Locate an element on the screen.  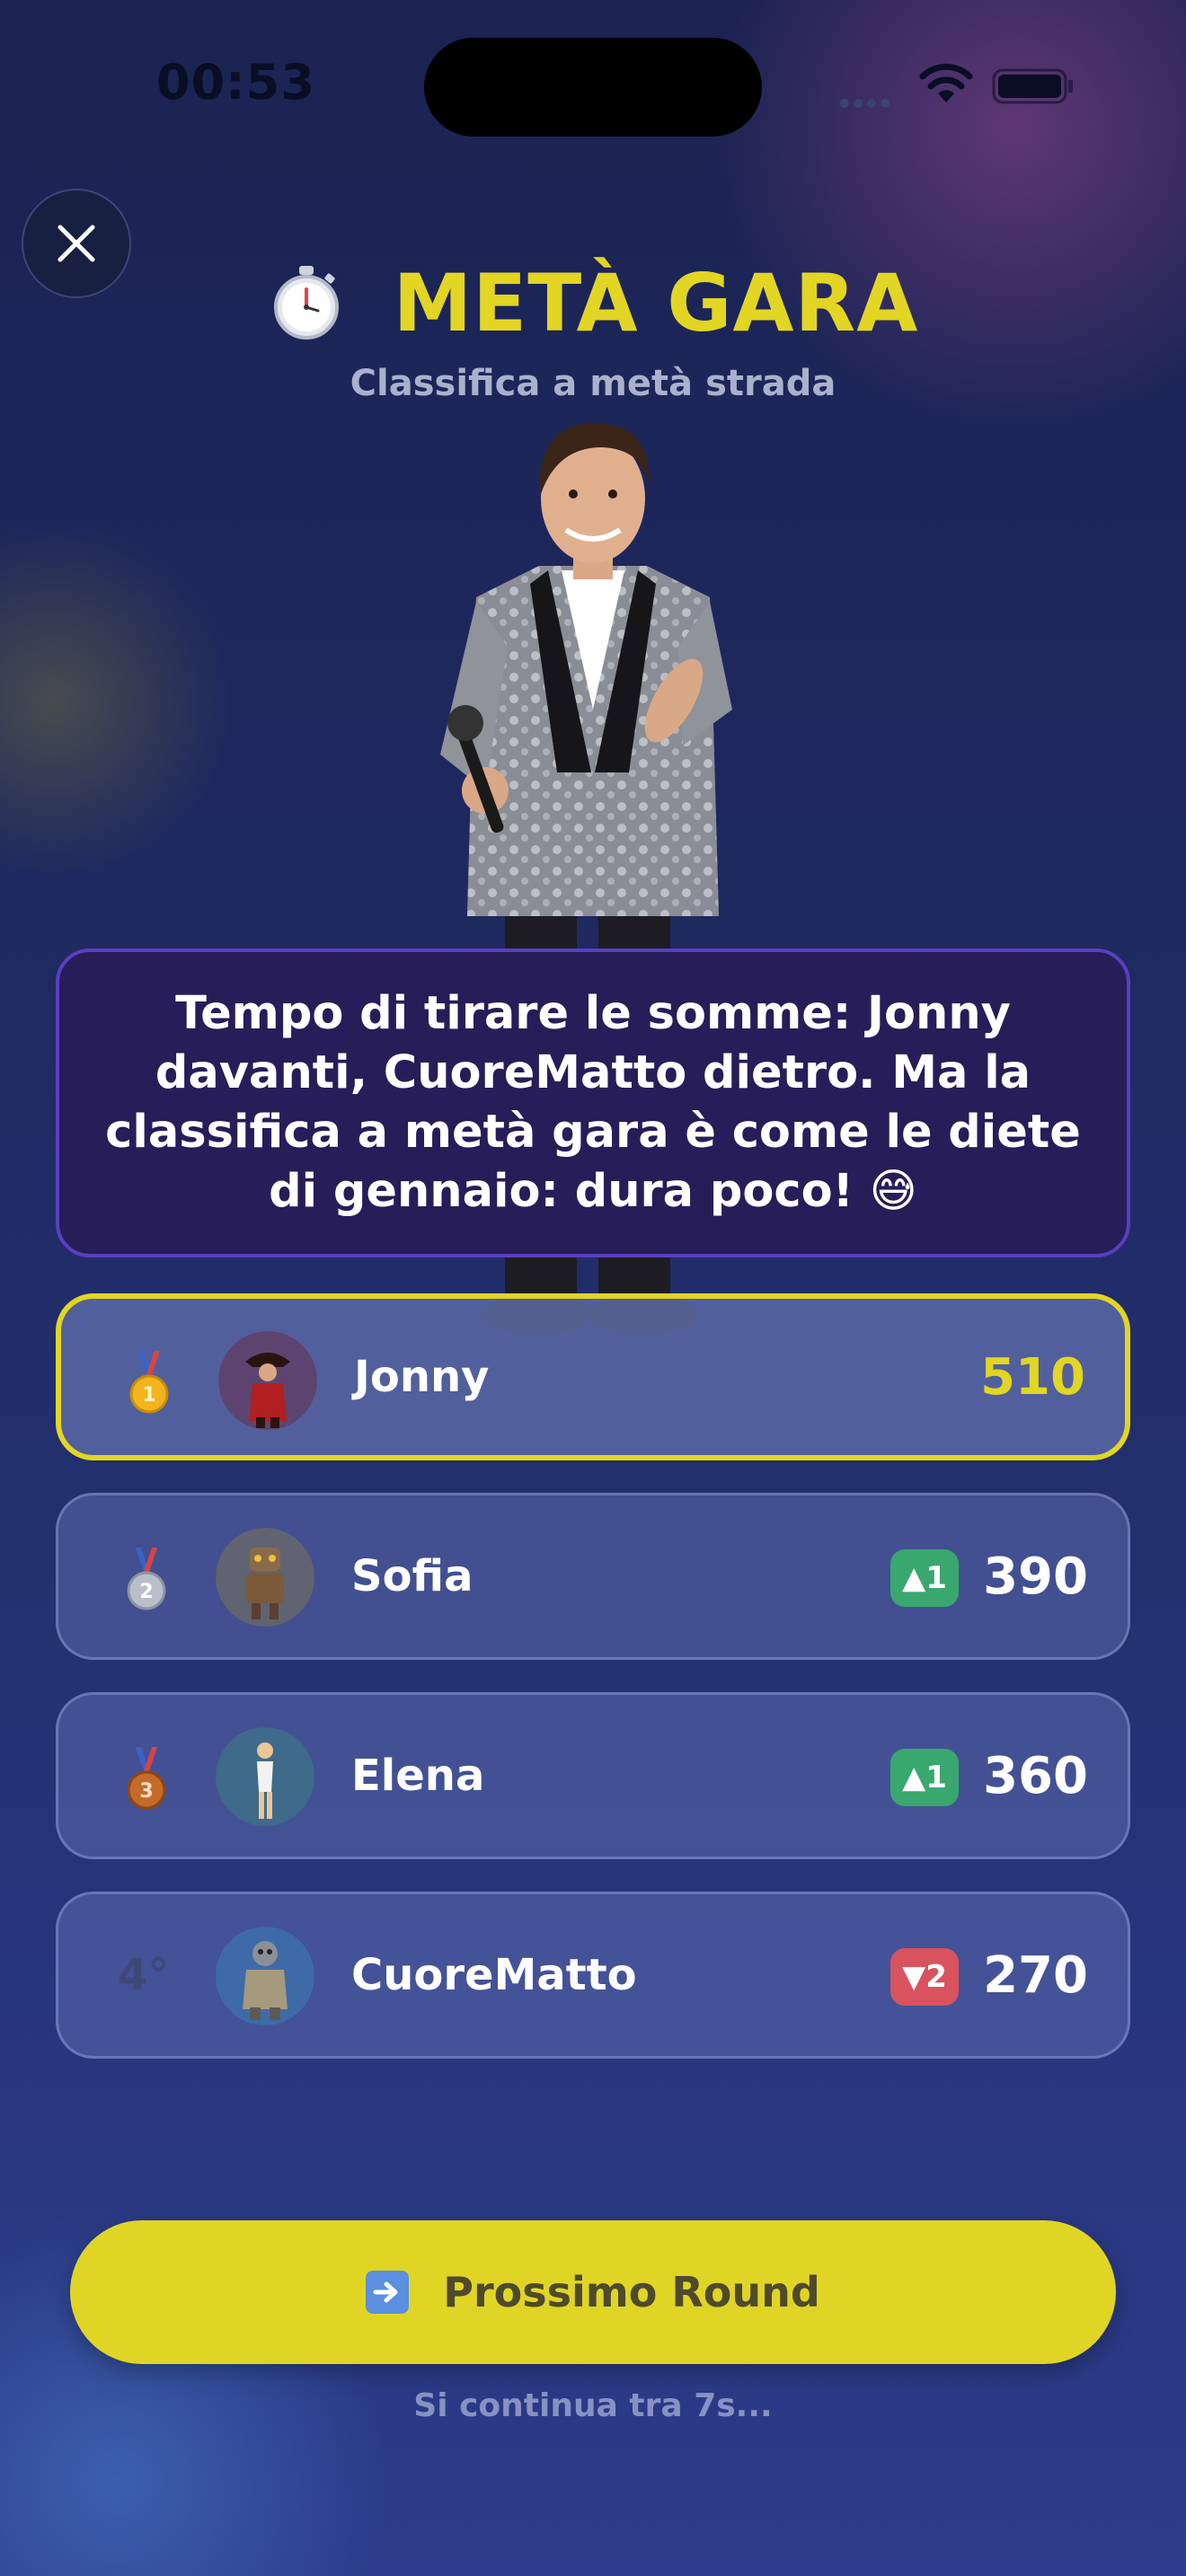
next-round-label: Prossimo Round is located at coordinates (631, 2292).